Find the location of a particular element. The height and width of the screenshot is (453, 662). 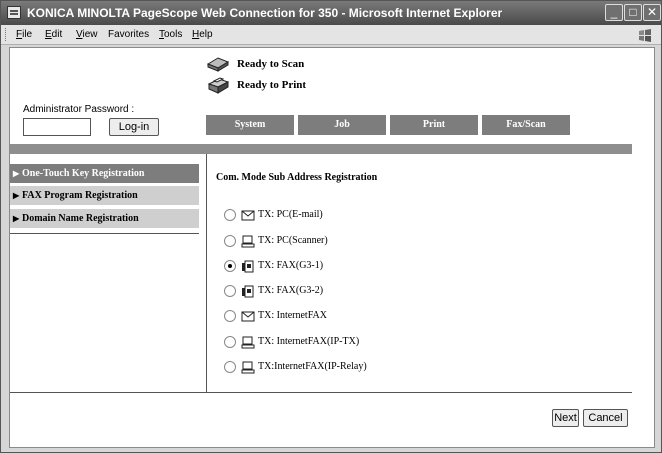

minimize-button: _ is located at coordinates (614, 12).